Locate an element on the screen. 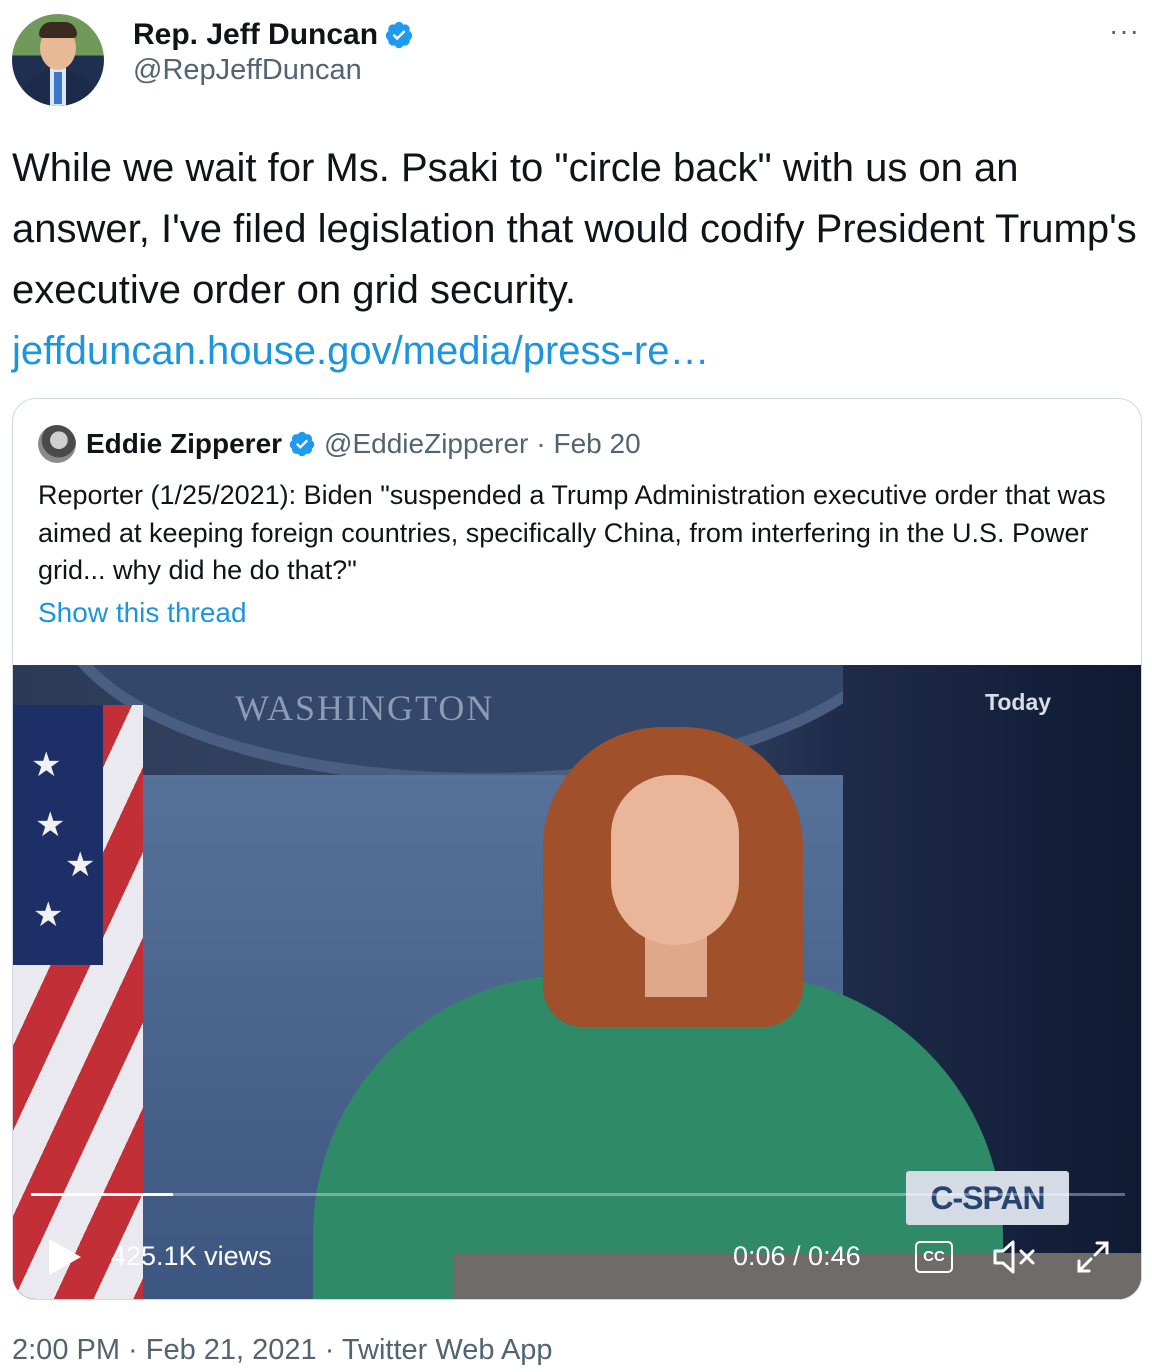 The width and height of the screenshot is (1152, 1372). video-controls: 425.1K views 0:06 / 0:46 CC is located at coordinates (577, 1262).